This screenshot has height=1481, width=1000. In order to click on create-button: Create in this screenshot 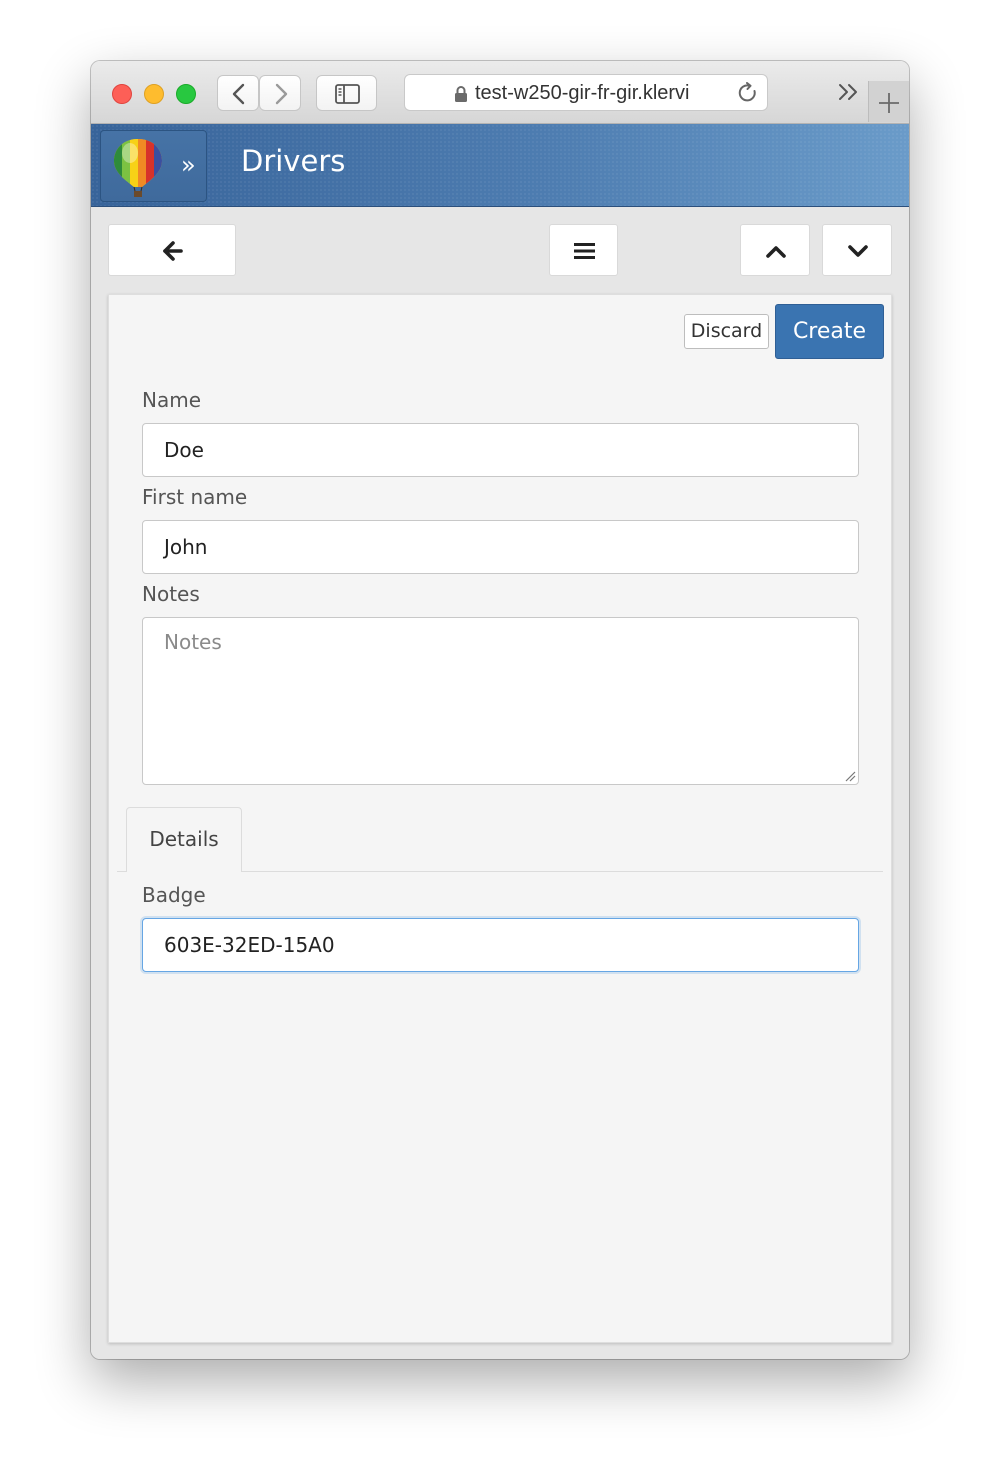, I will do `click(829, 331)`.